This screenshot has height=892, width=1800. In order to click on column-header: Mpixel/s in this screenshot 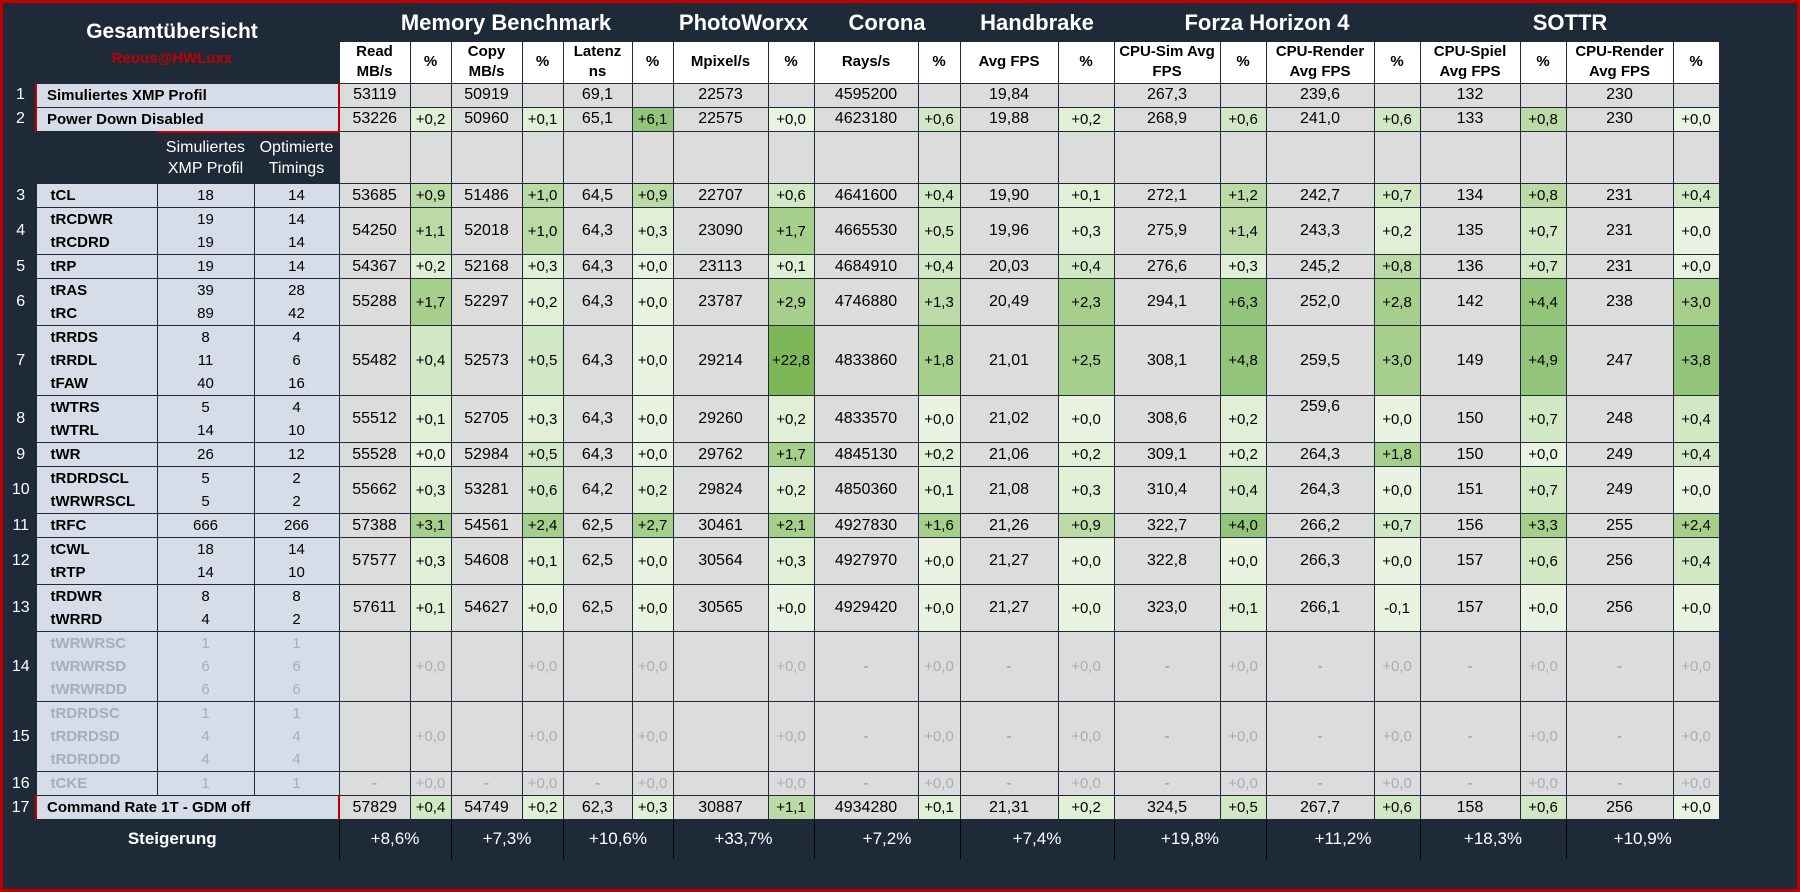, I will do `click(720, 62)`.